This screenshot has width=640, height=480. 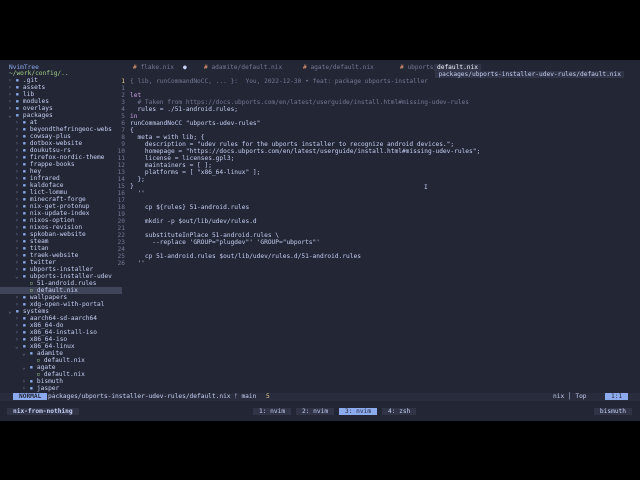 What do you see at coordinates (358, 411) in the screenshot?
I see `tmux-window-3: 3: nvim` at bounding box center [358, 411].